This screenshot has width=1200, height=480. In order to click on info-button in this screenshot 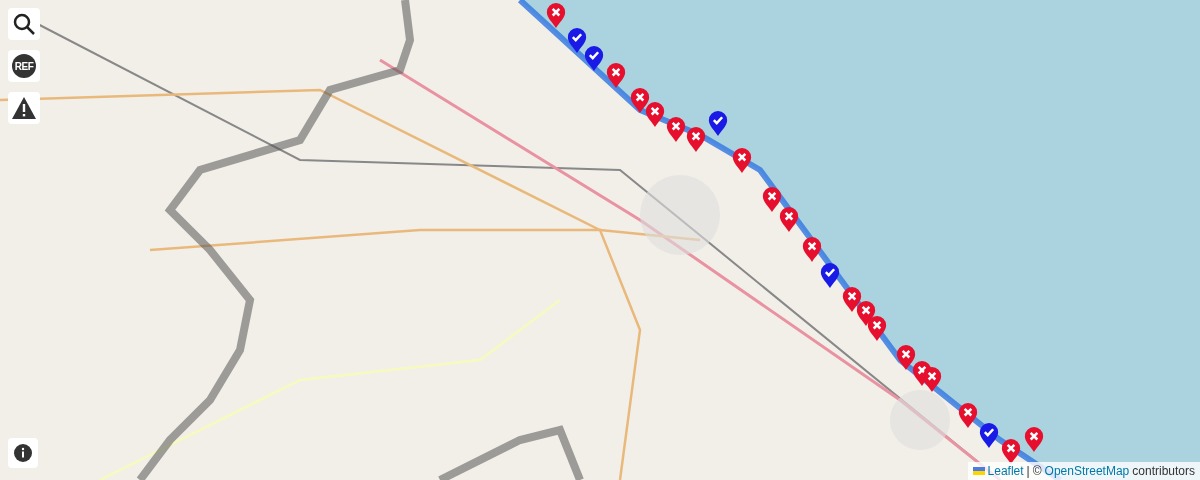, I will do `click(23, 453)`.